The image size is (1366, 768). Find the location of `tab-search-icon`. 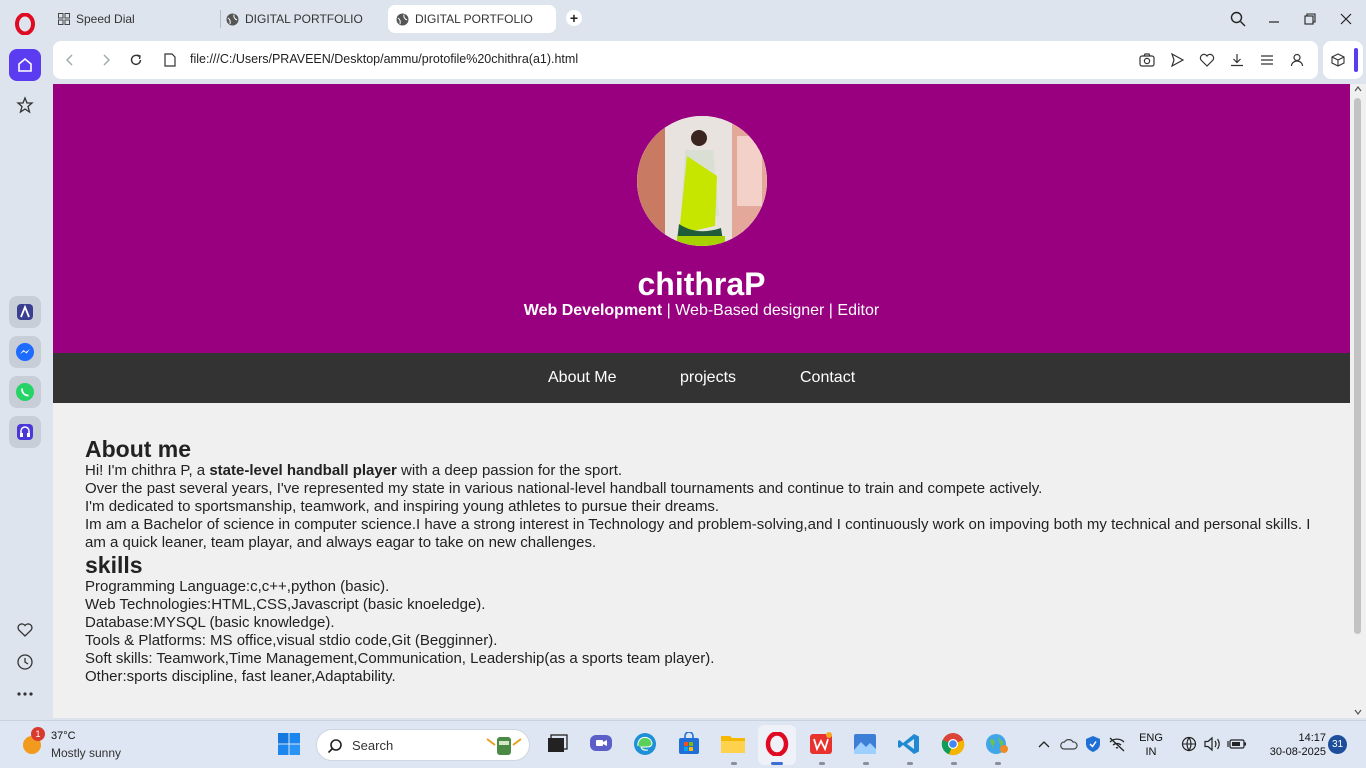

tab-search-icon is located at coordinates (1238, 19).